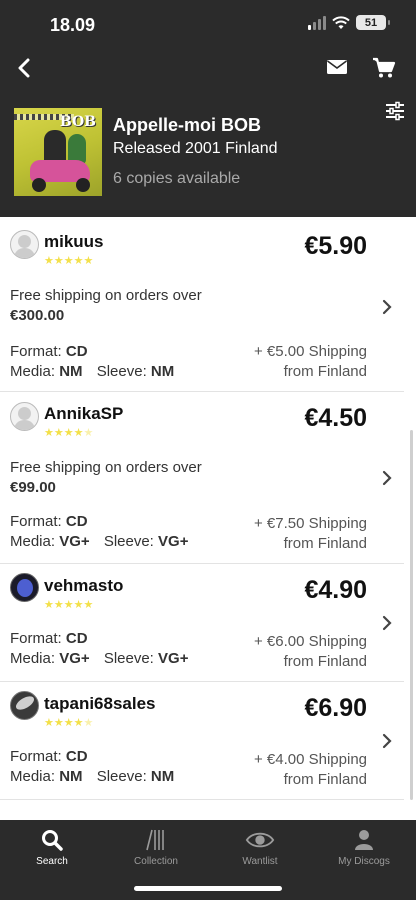  What do you see at coordinates (341, 22) in the screenshot?
I see `wifi-icon` at bounding box center [341, 22].